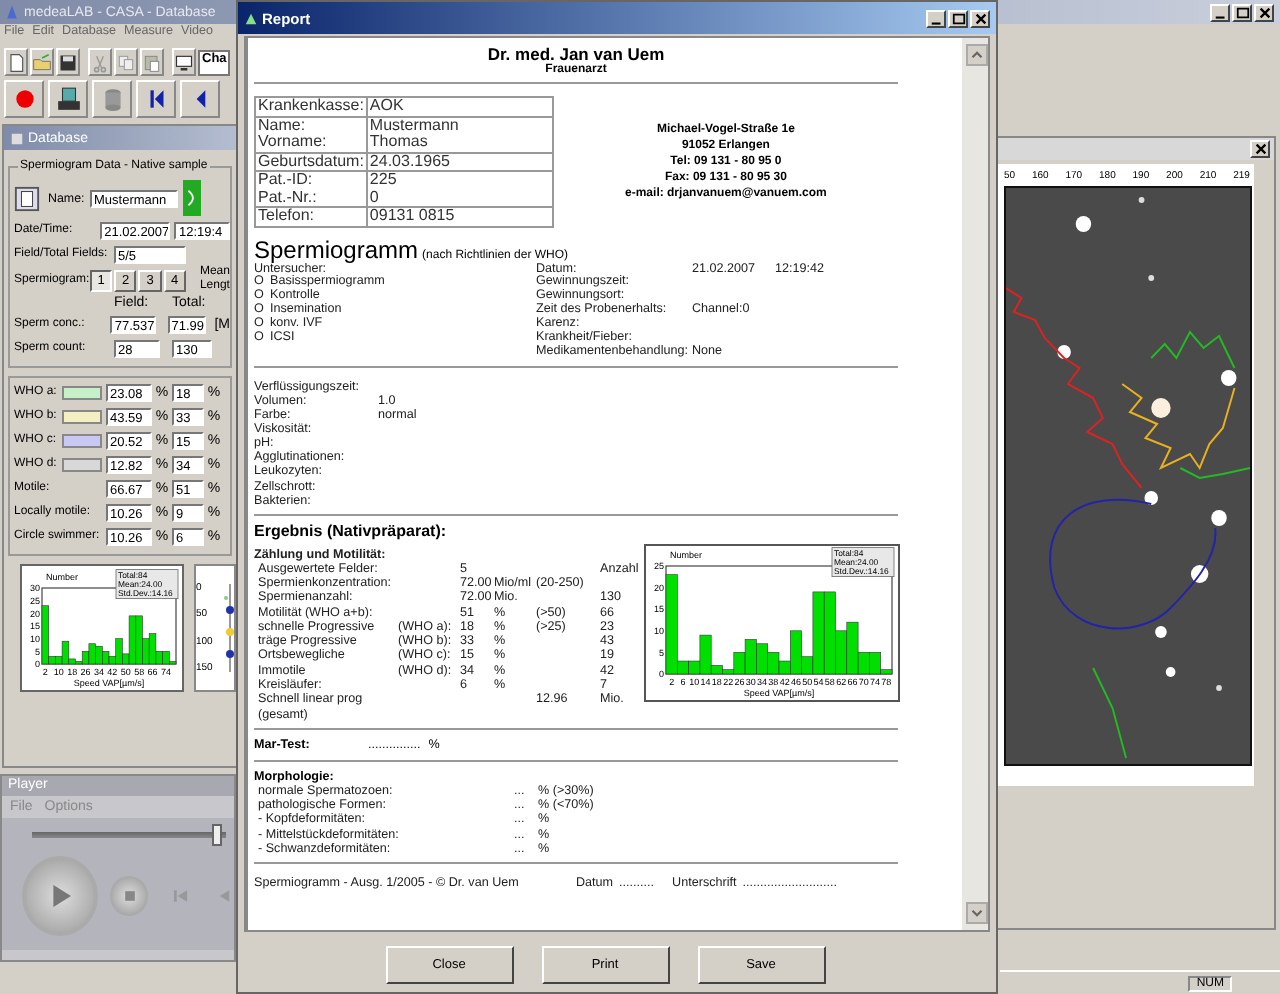 The width and height of the screenshot is (1280, 994). What do you see at coordinates (42, 62) in the screenshot?
I see `open-folder-icon` at bounding box center [42, 62].